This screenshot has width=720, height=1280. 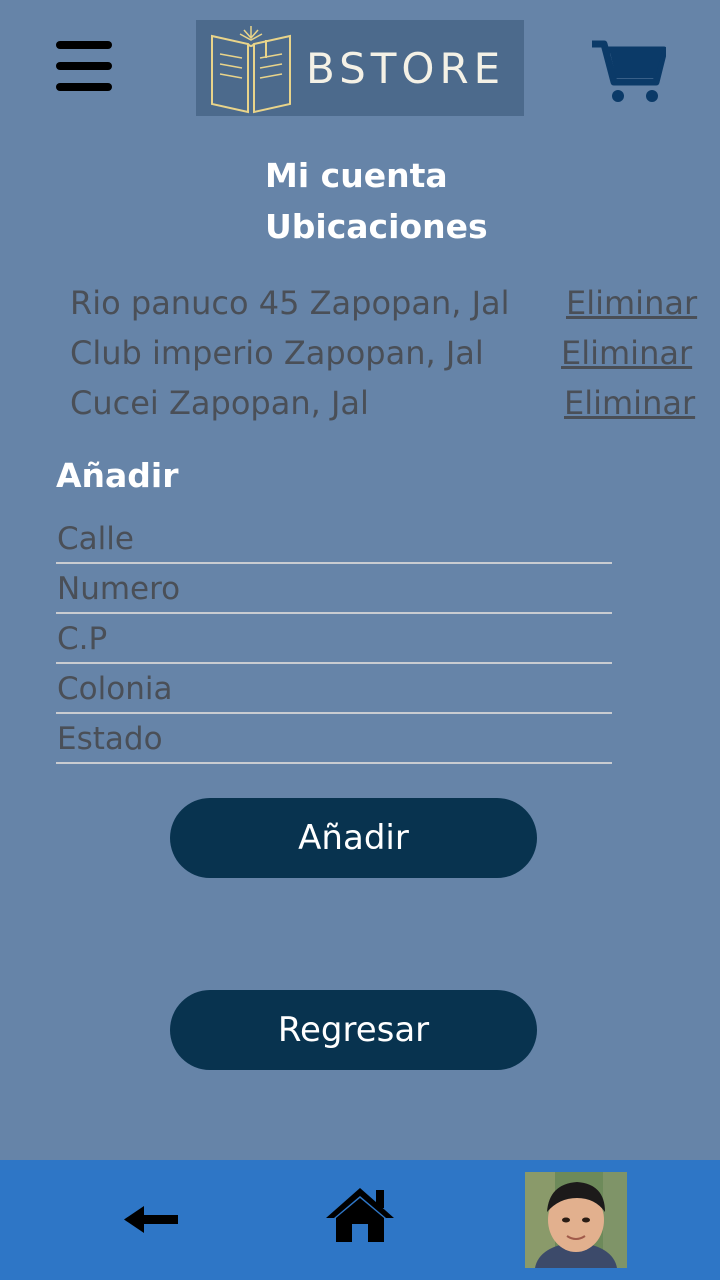 What do you see at coordinates (334, 540) in the screenshot?
I see `street-input` at bounding box center [334, 540].